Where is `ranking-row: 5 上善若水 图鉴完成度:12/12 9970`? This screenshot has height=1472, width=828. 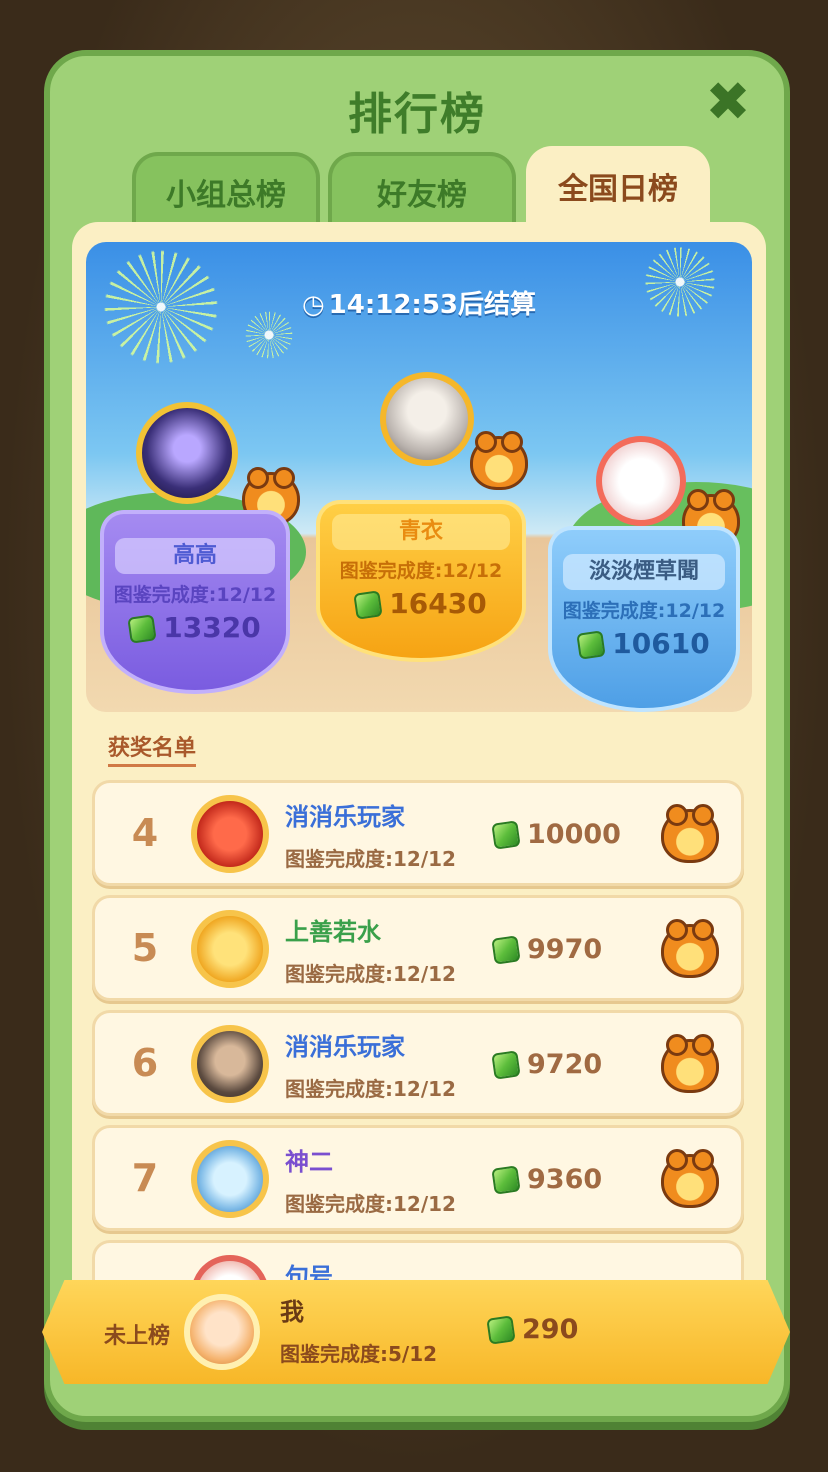
ranking-row: 5 上善若水 图鉴完成度:12/12 9970 is located at coordinates (418, 948).